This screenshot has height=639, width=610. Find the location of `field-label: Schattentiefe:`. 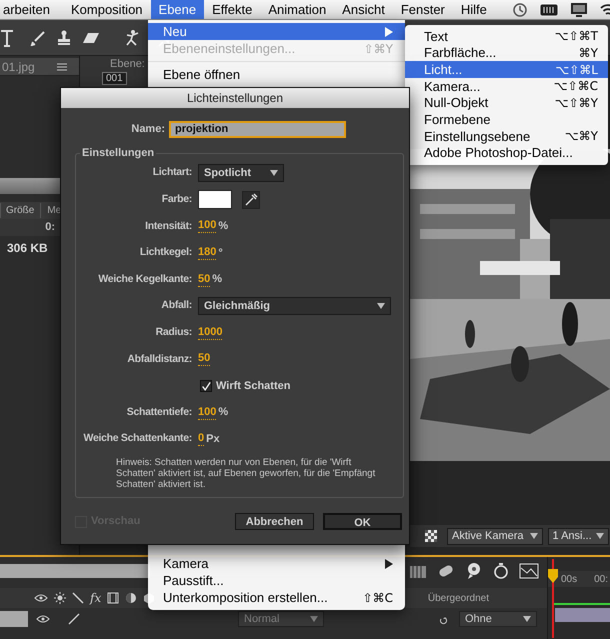

field-label: Schattentiefe: is located at coordinates (159, 412).